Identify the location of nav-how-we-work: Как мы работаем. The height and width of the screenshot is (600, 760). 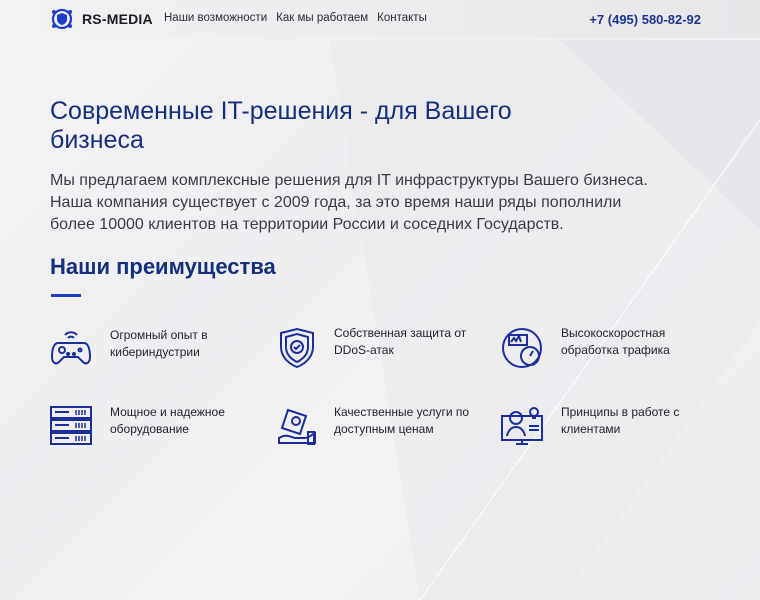
(322, 18).